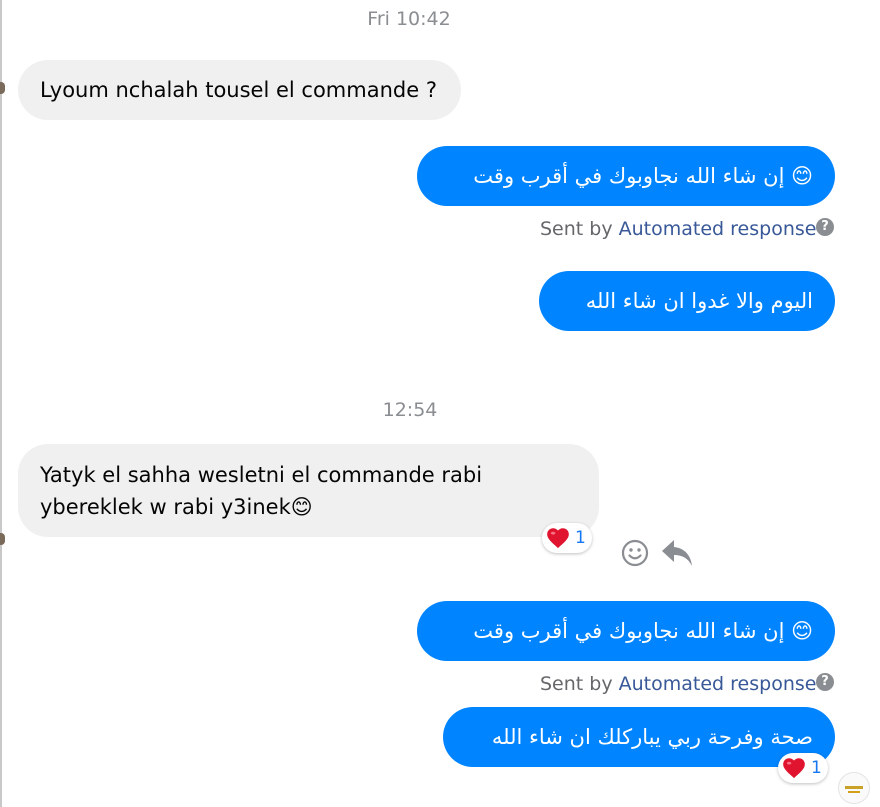  Describe the element at coordinates (1, 403) in the screenshot. I see `window-left-border` at that location.